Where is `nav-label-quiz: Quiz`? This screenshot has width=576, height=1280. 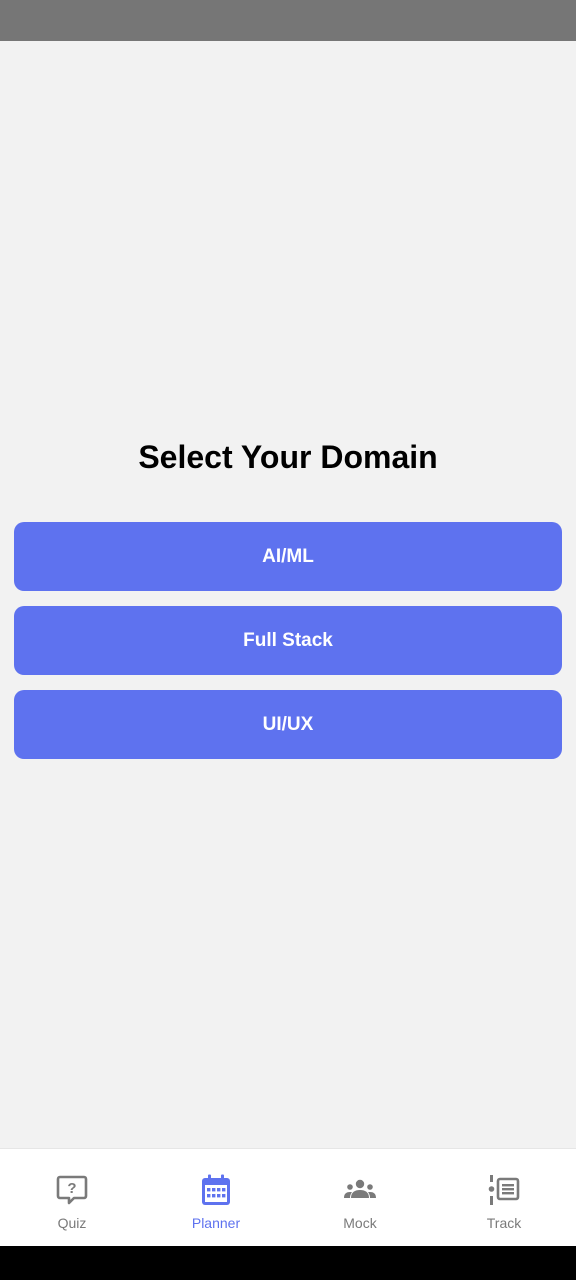
nav-label-quiz: Quiz is located at coordinates (72, 1223).